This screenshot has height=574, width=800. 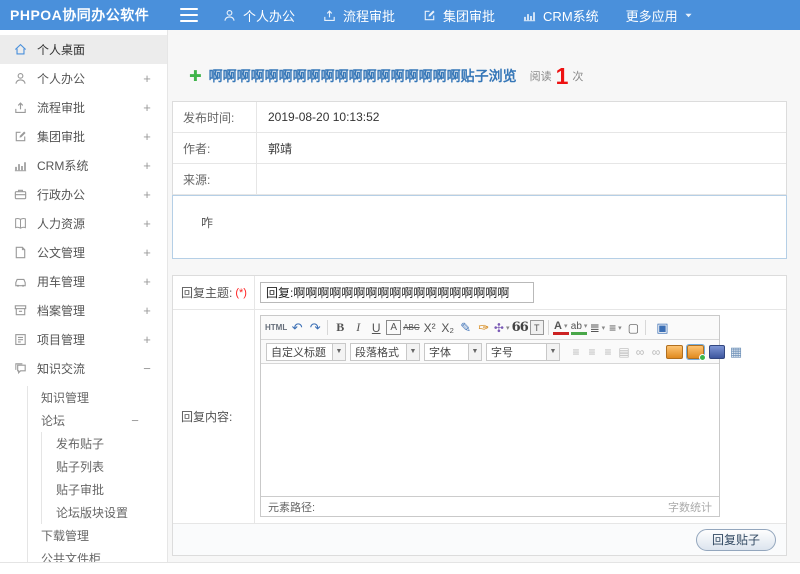 What do you see at coordinates (448, 327) in the screenshot?
I see `subscript-button: X₂` at bounding box center [448, 327].